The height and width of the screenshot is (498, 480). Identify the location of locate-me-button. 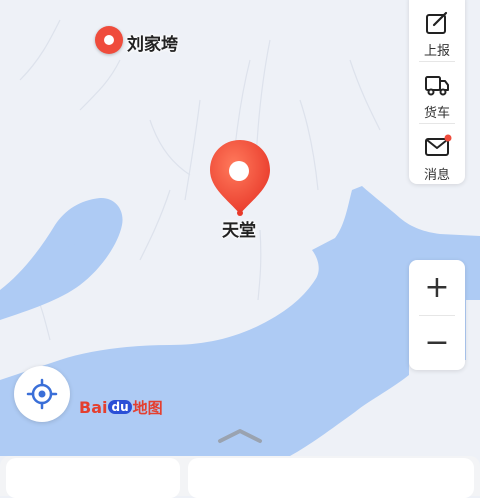
(42, 394).